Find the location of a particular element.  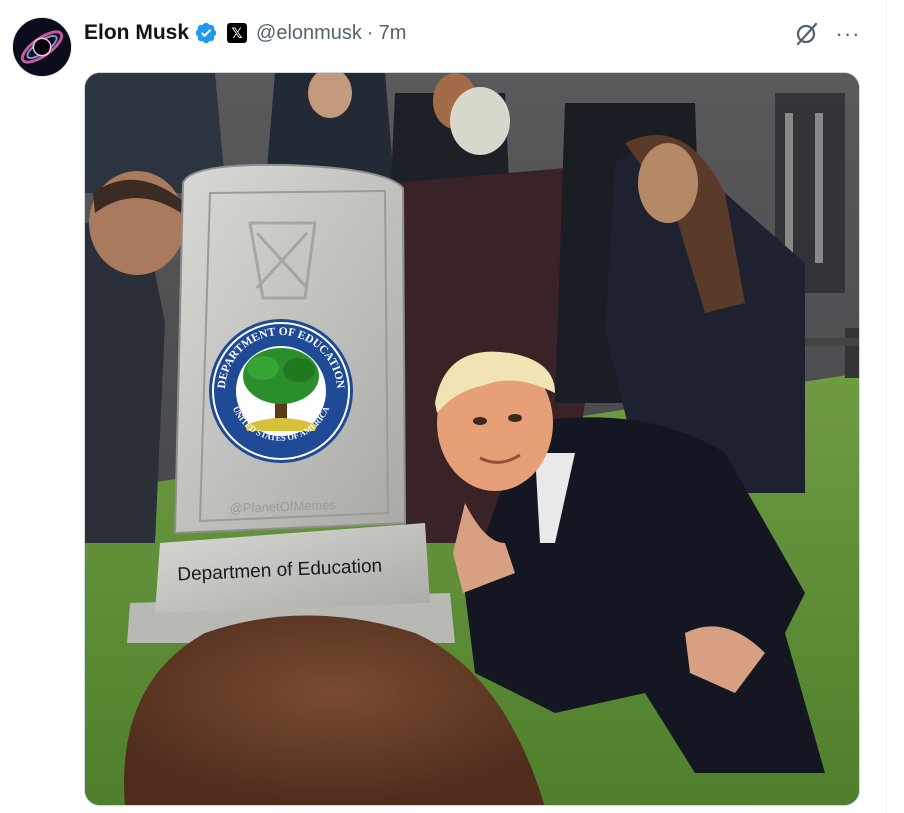

verified-badge-icon is located at coordinates (206, 33).